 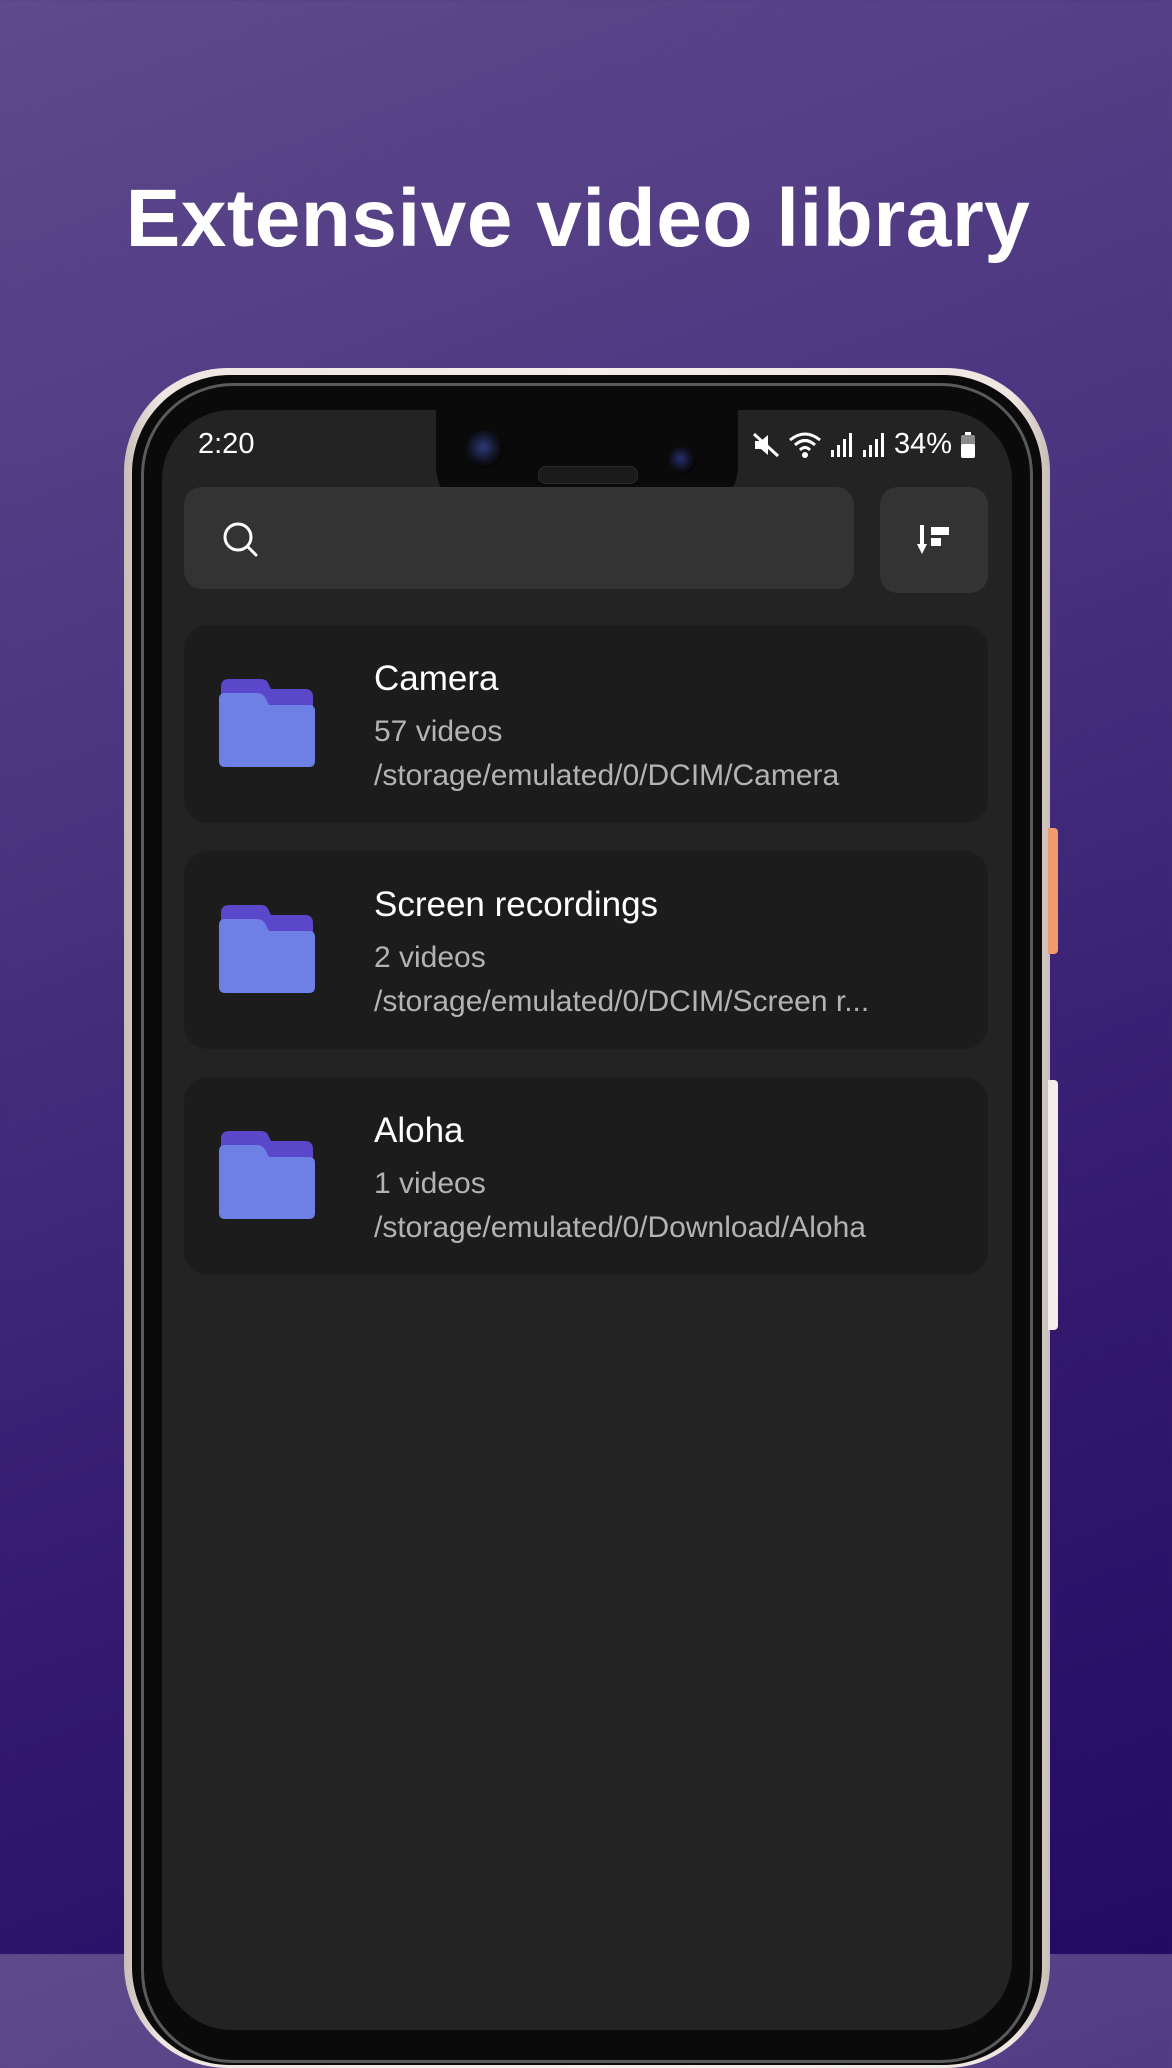 What do you see at coordinates (805, 445) in the screenshot?
I see `wifi-icon` at bounding box center [805, 445].